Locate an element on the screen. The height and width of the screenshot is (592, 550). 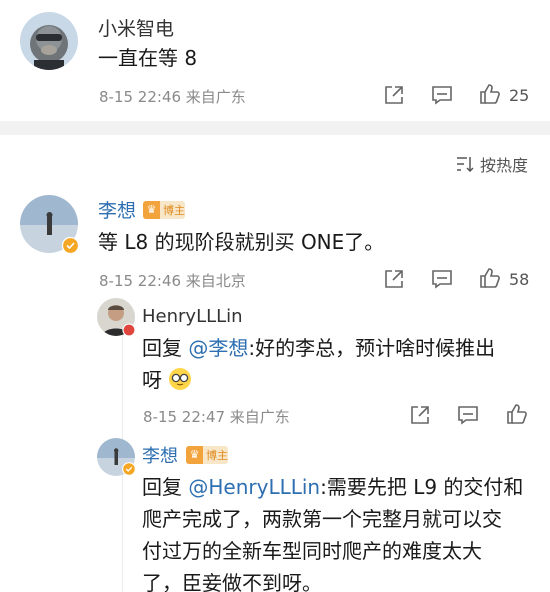
mention-link: @HenryLLLin is located at coordinates (254, 487).